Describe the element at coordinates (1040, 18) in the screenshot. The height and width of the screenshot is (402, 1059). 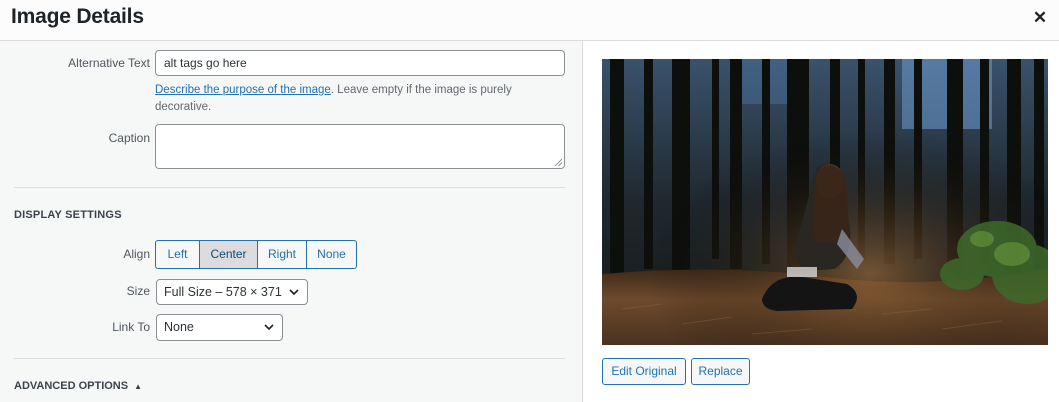
I see `close-icon: ✕` at that location.